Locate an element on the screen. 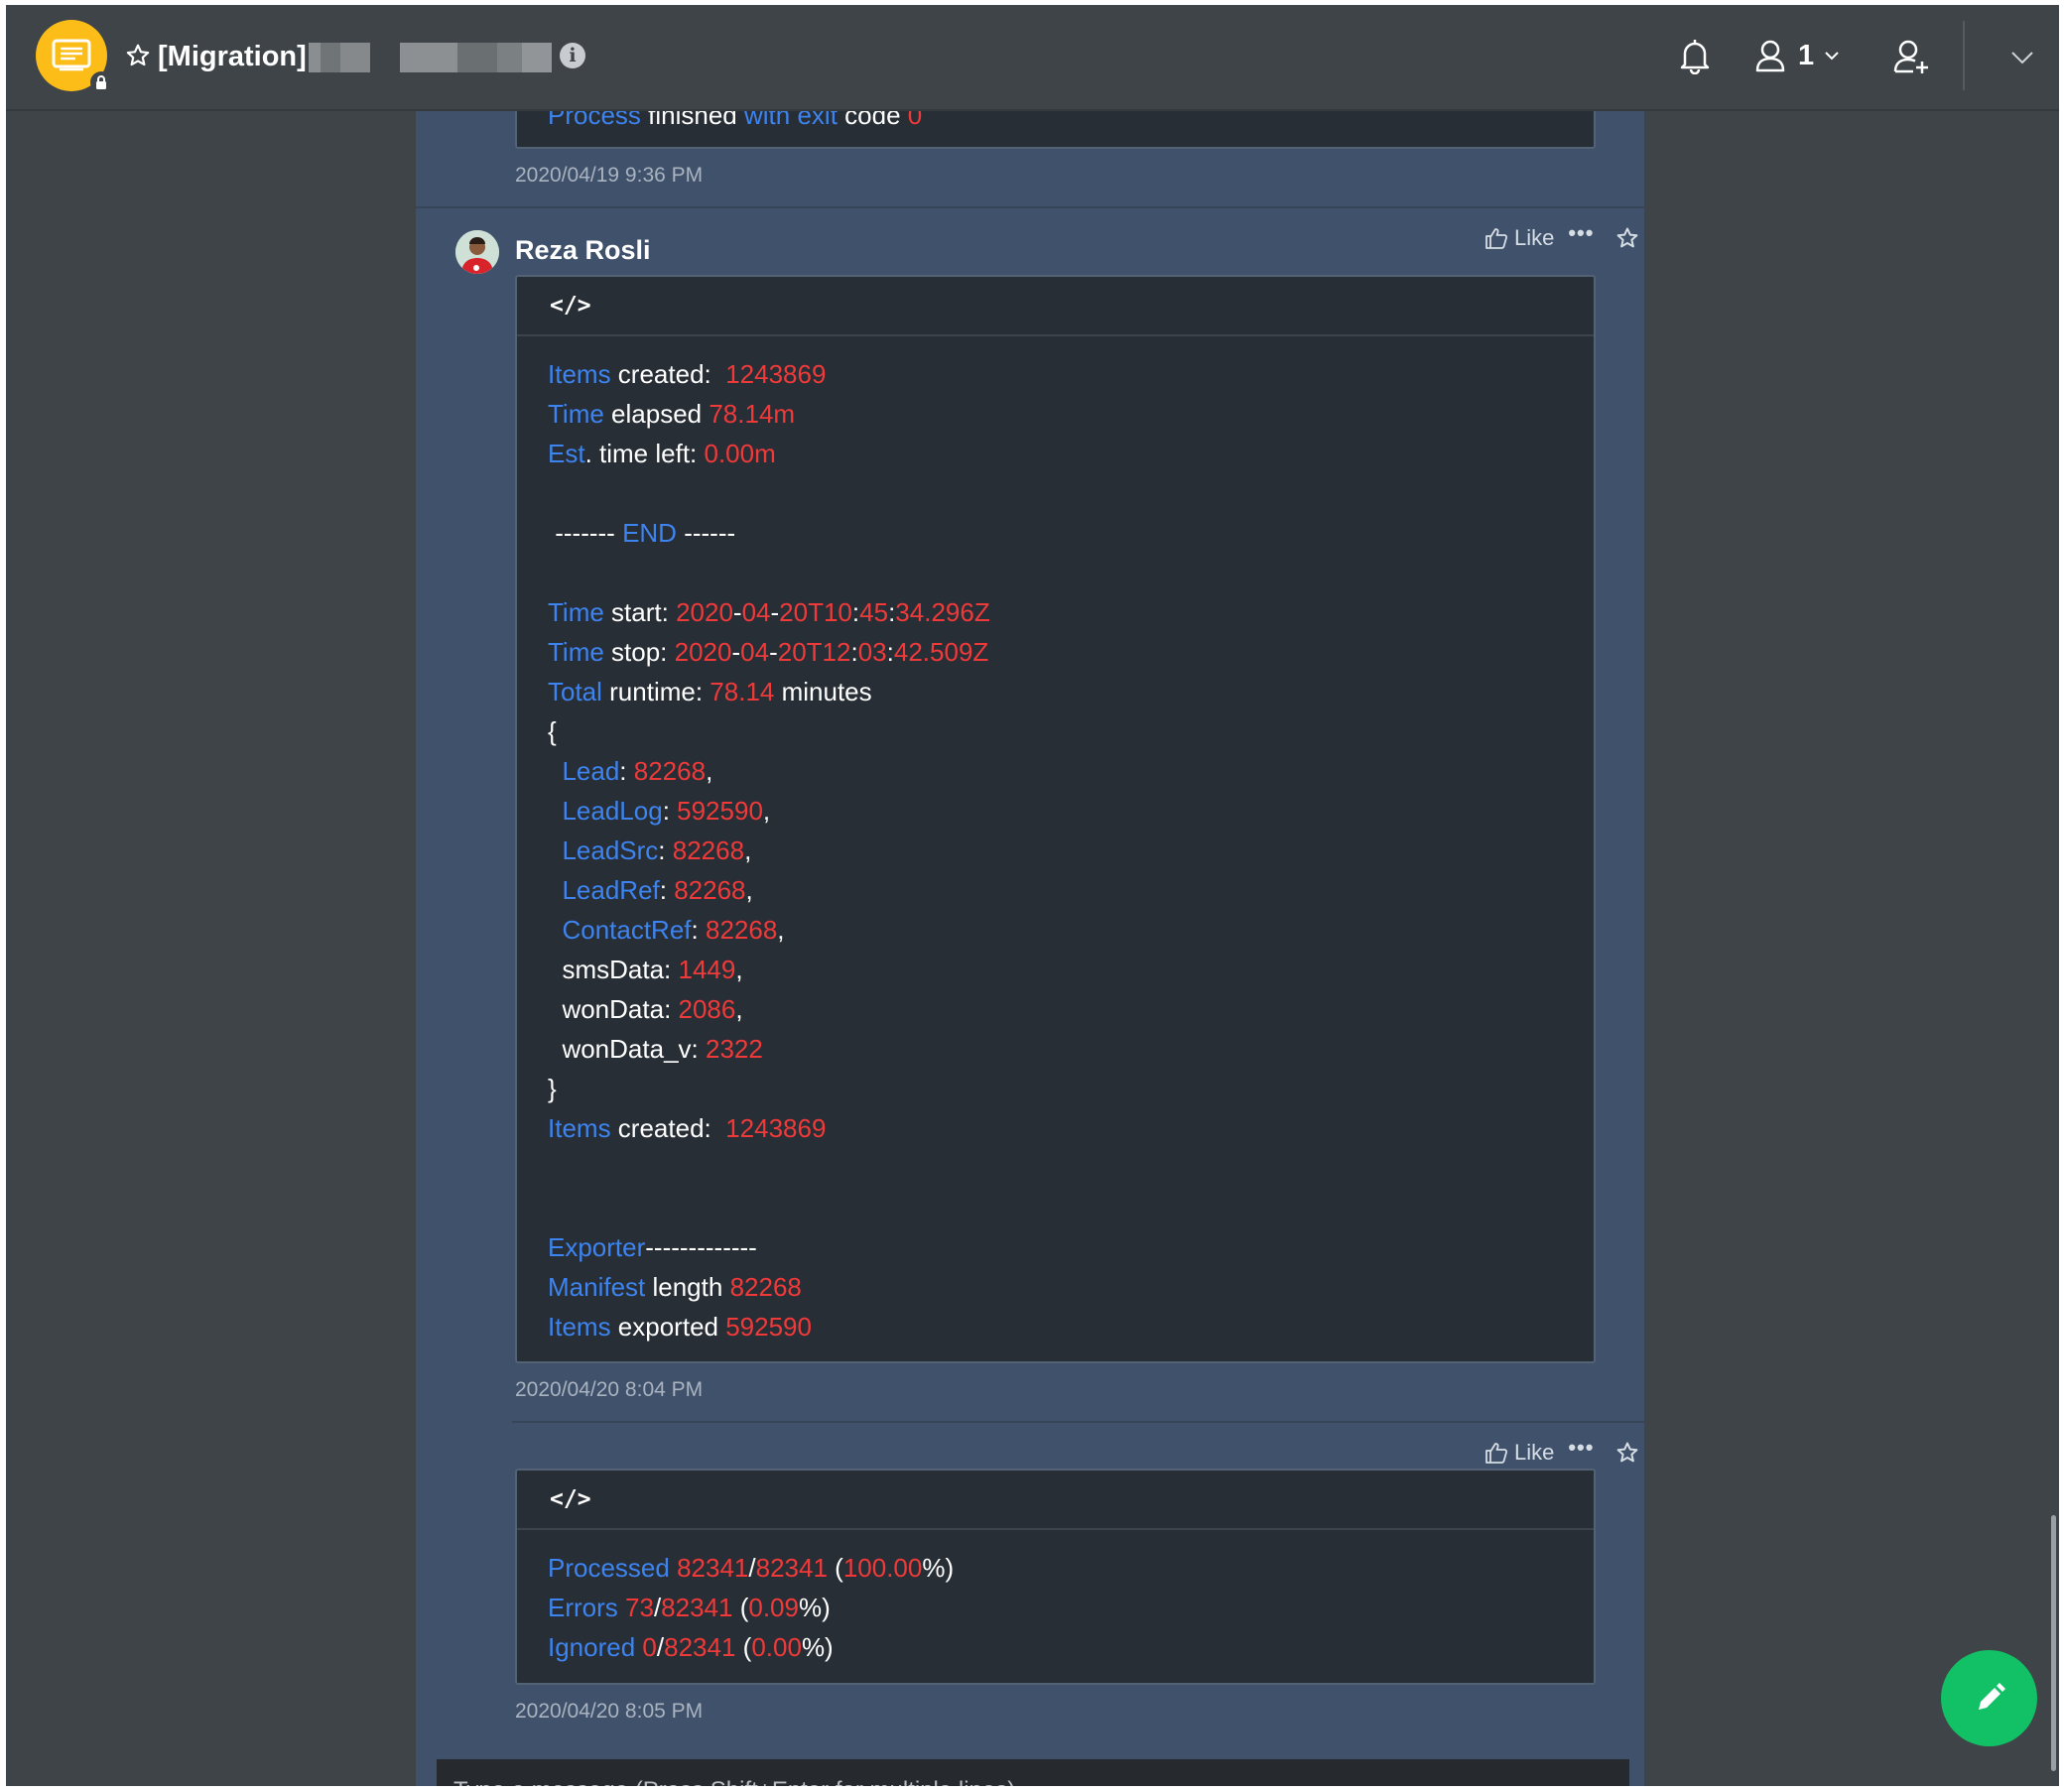 The image size is (2064, 1792). code-token: elapsed is located at coordinates (656, 414).